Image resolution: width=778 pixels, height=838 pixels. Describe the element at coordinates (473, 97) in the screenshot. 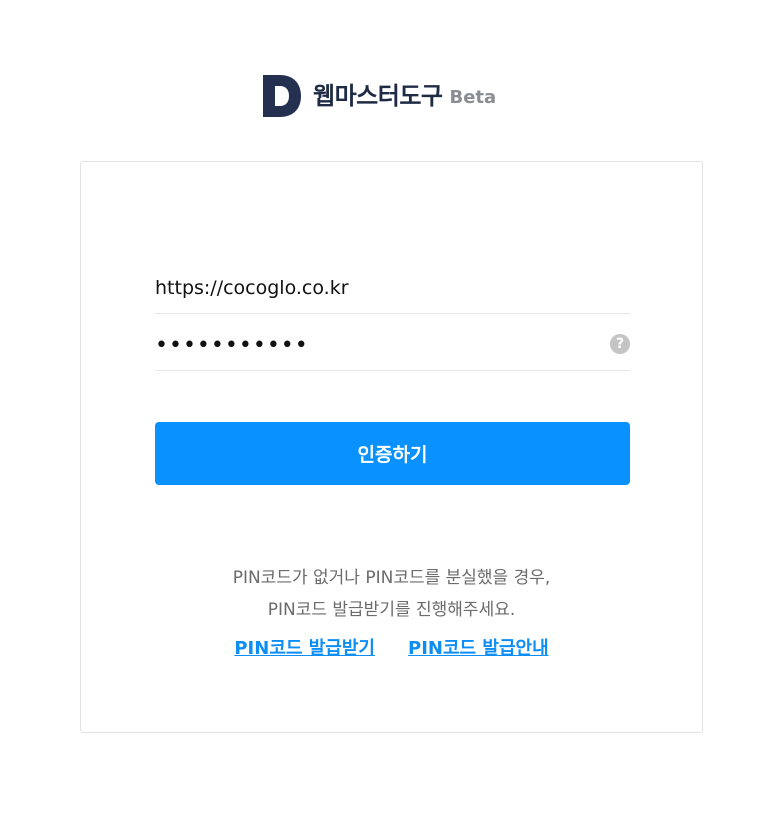

I see `beta-badge: Beta` at that location.